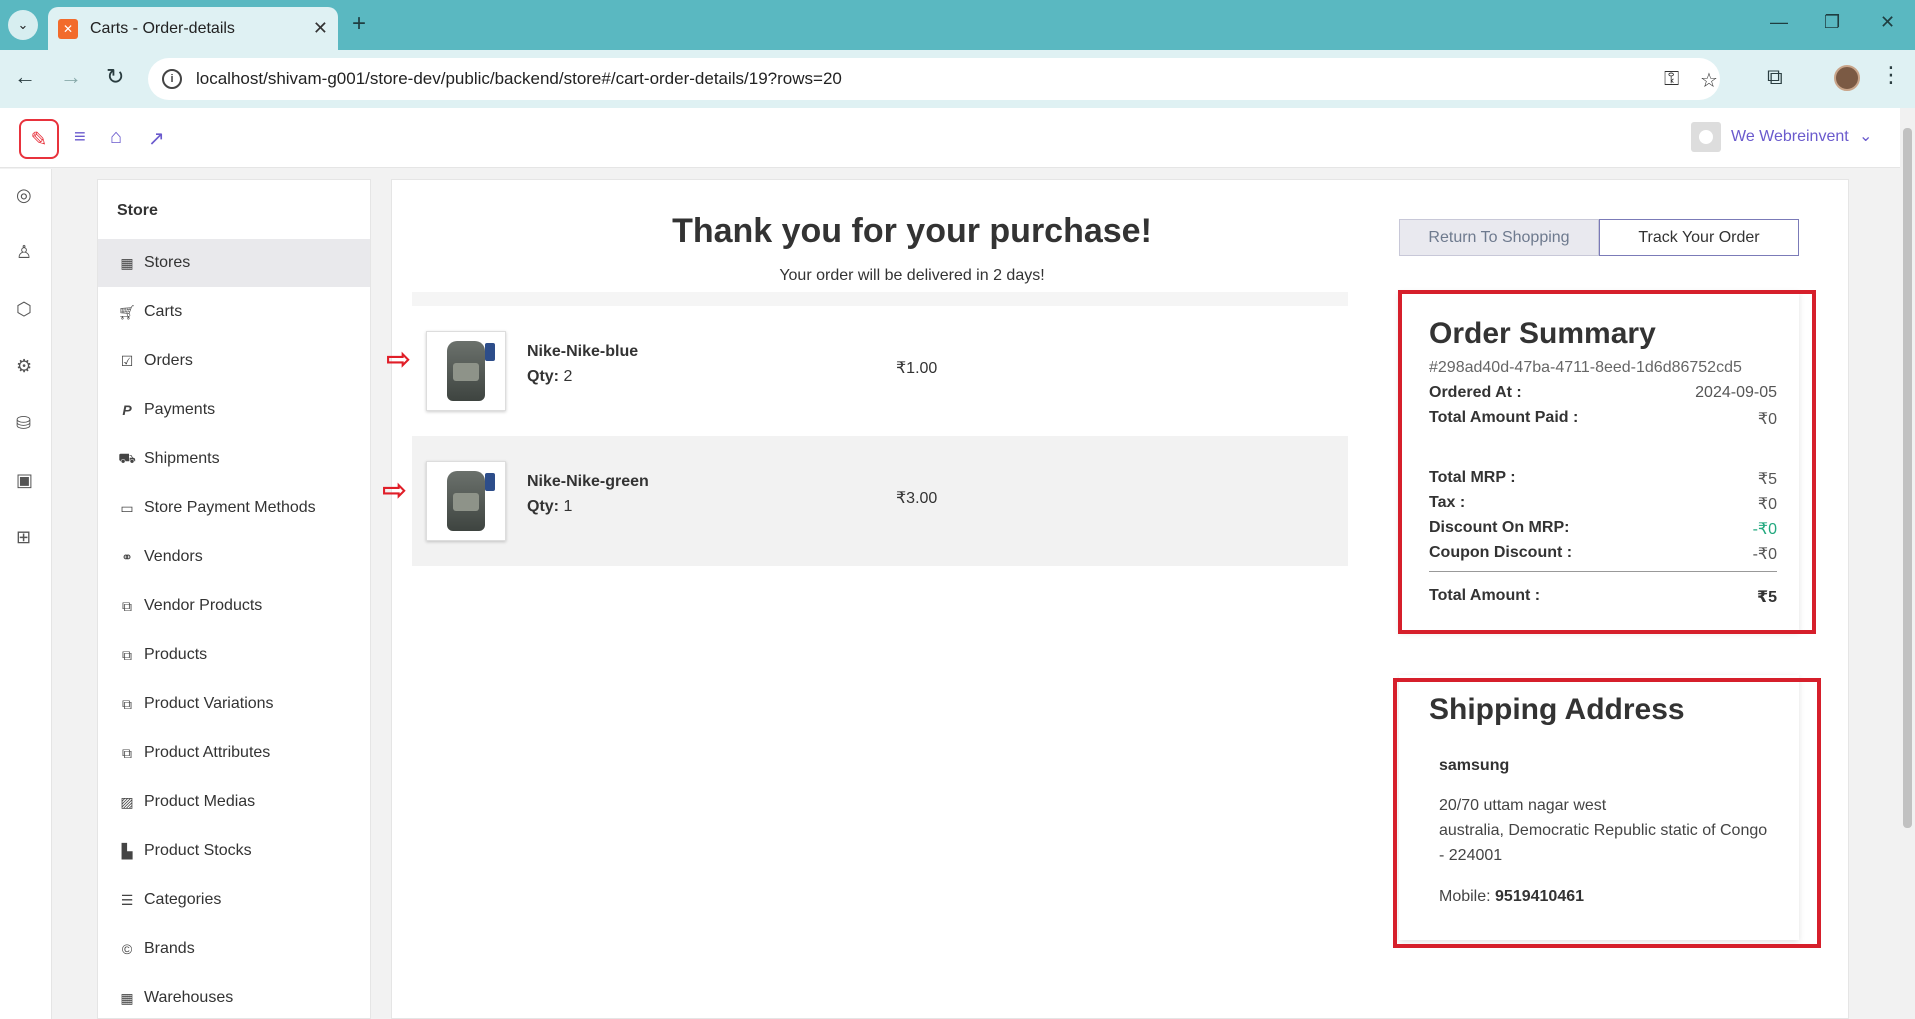  I want to click on close-icon: ✕, so click(320, 28).